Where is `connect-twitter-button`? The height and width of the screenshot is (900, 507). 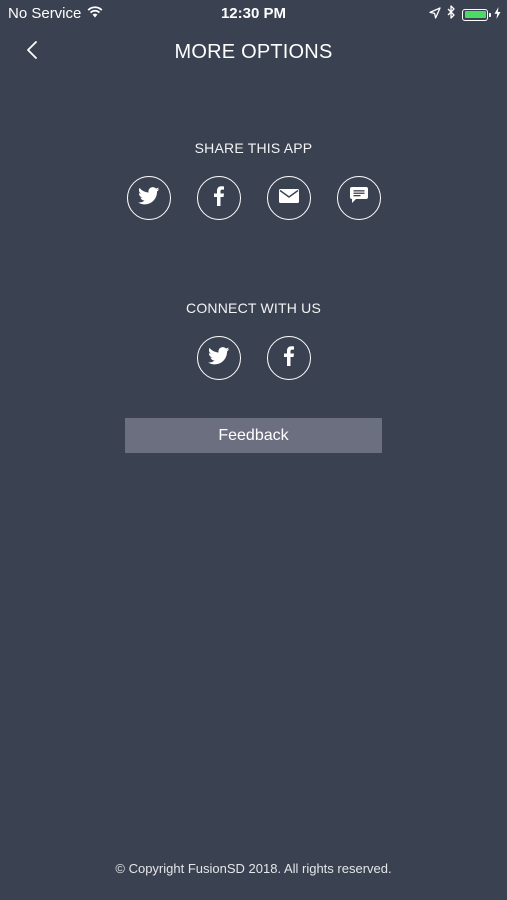 connect-twitter-button is located at coordinates (218, 358).